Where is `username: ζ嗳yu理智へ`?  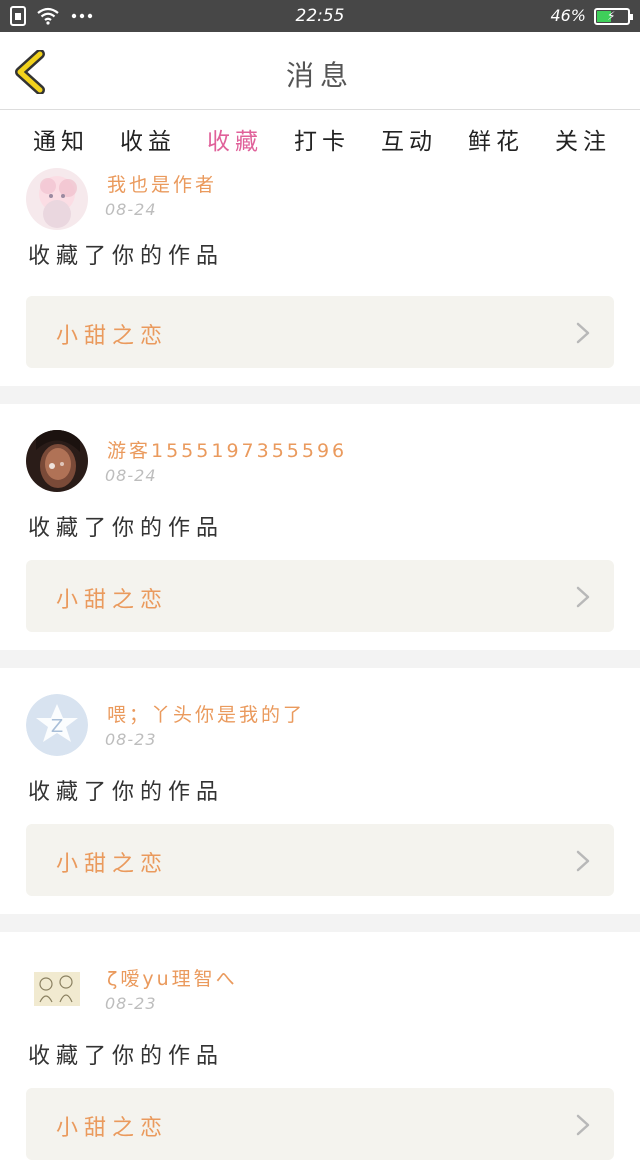 username: ζ嗳yu理智へ is located at coordinates (172, 977).